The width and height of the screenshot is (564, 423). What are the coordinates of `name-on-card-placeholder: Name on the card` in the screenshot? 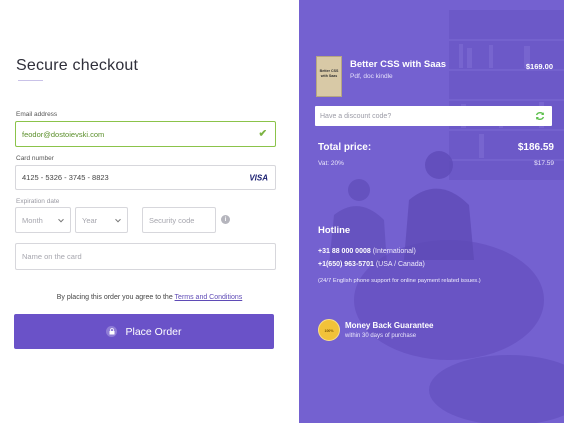 It's located at (52, 256).